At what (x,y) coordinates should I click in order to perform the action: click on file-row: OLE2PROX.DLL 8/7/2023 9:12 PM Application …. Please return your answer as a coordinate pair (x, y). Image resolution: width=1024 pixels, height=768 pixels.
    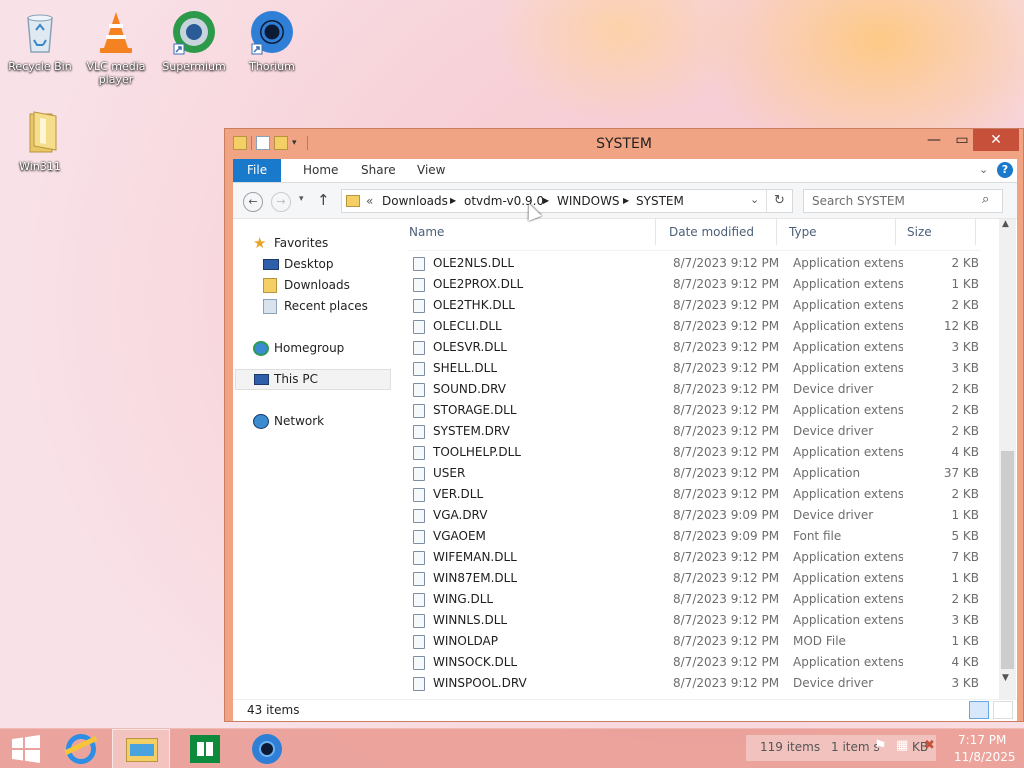
    Looking at the image, I should click on (695, 284).